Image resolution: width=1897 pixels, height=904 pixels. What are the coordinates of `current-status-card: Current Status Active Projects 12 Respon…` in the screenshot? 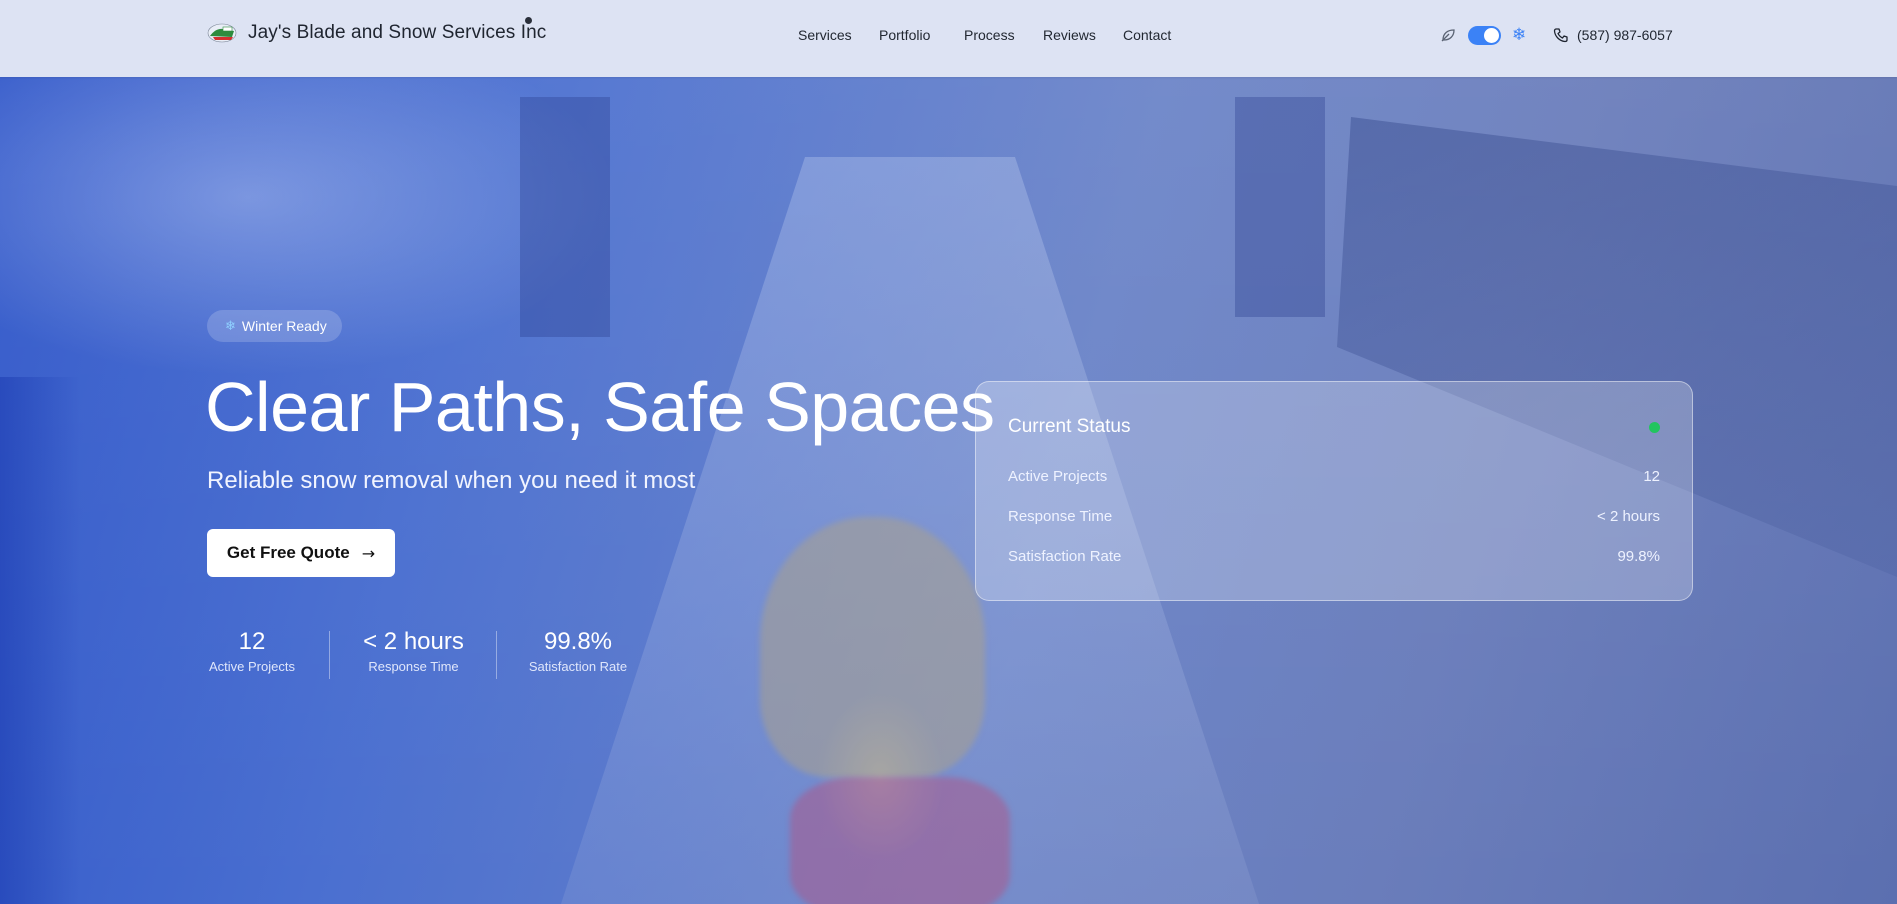 It's located at (1334, 491).